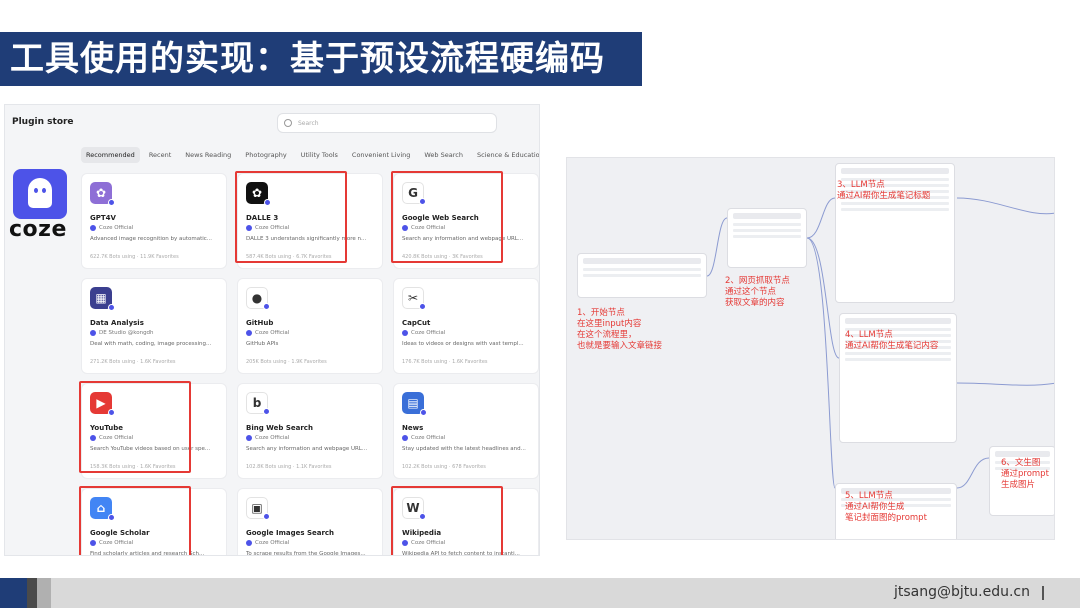 The image size is (1080, 608). I want to click on plugin-name: GitHub, so click(260, 323).